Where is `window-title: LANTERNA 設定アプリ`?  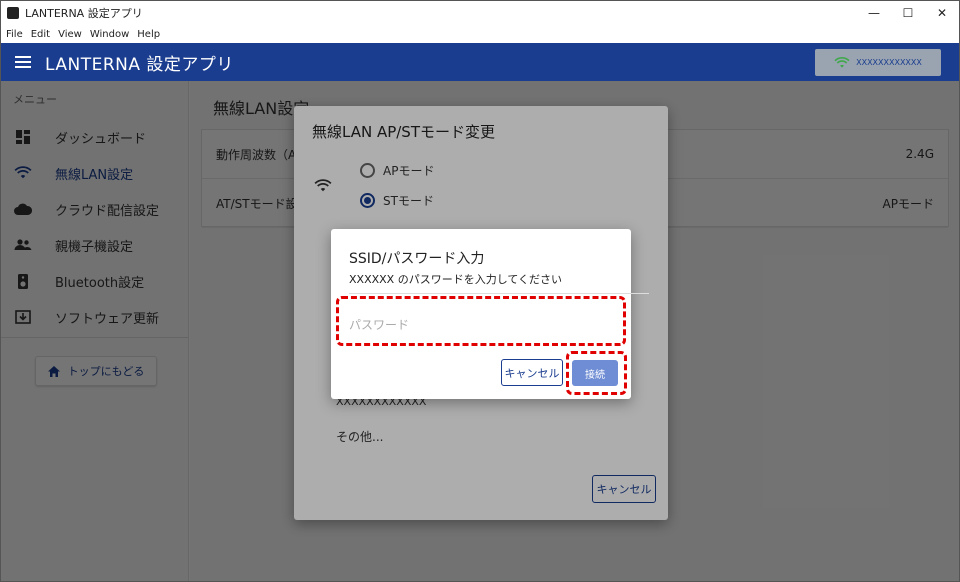
window-title: LANTERNA 設定アプリ is located at coordinates (84, 13).